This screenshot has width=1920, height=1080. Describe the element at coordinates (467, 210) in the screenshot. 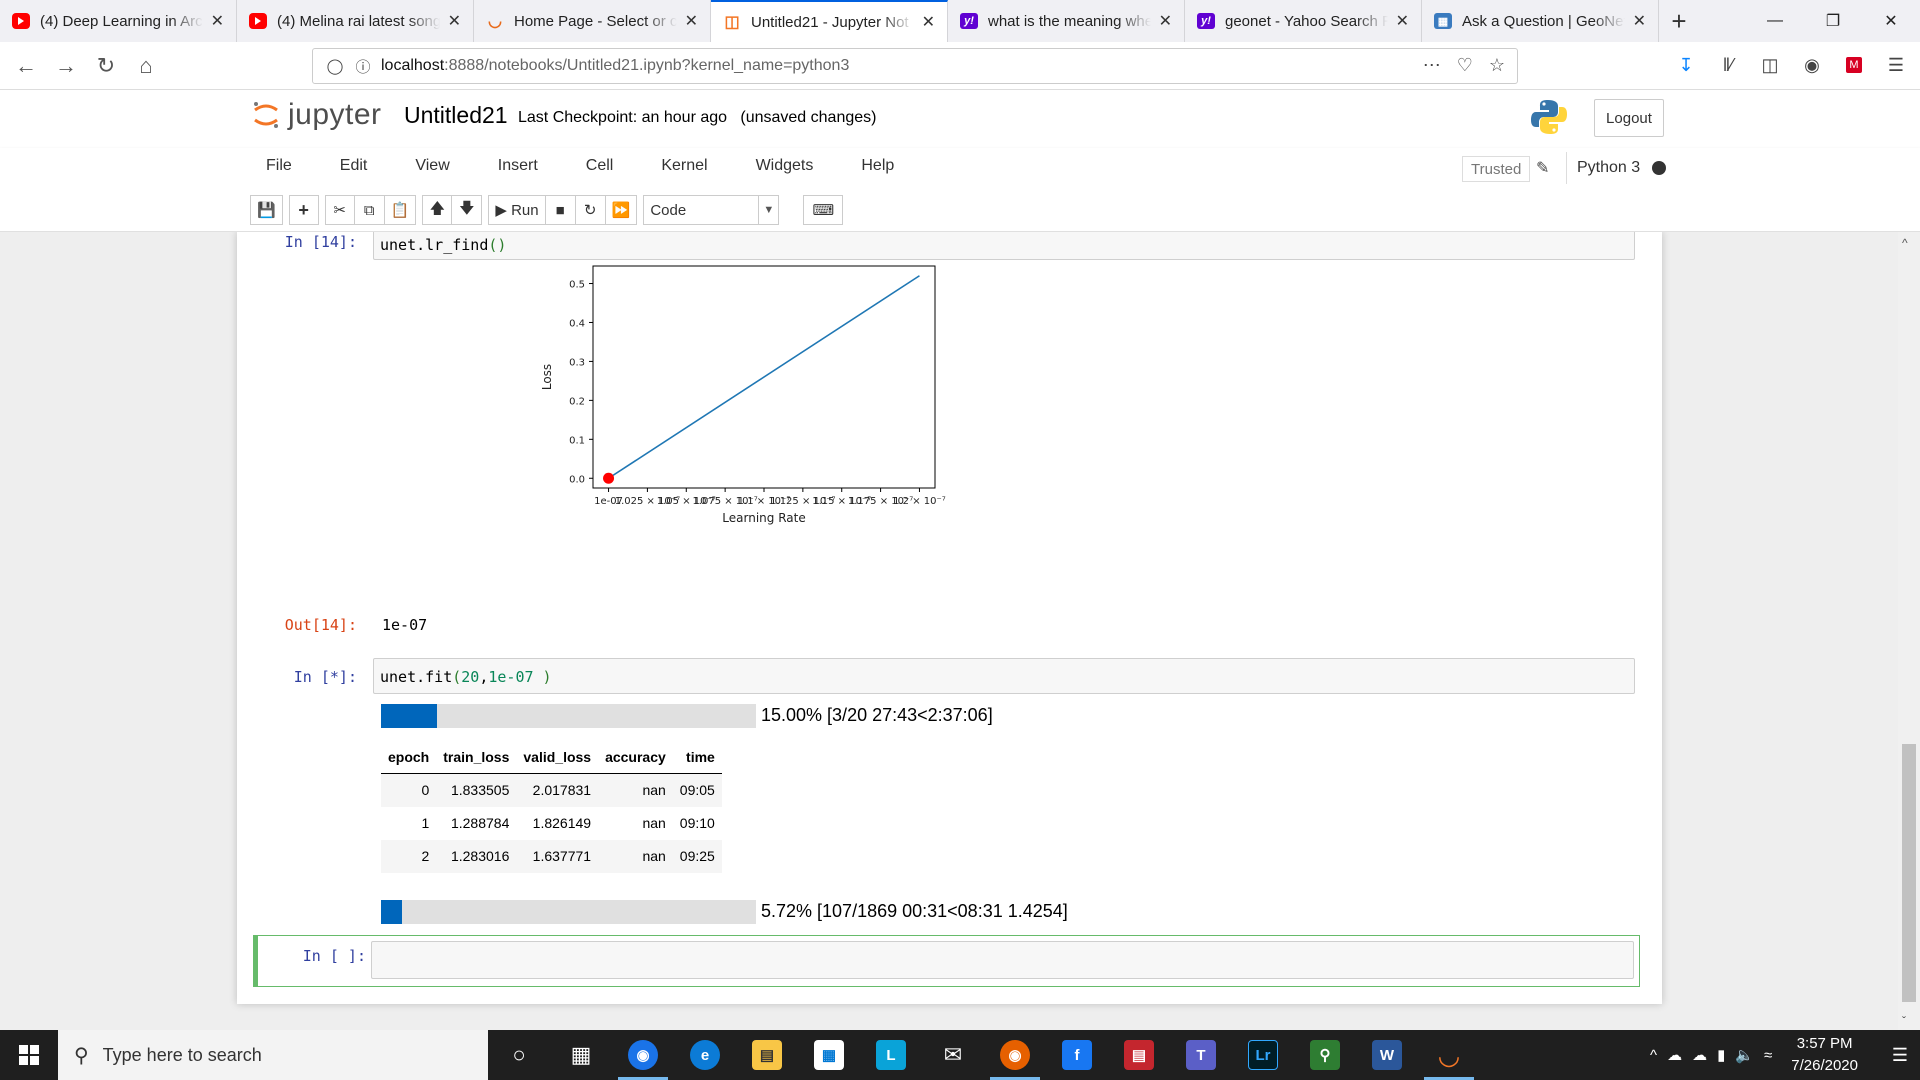

I see `move-down-icon: 🡇` at that location.